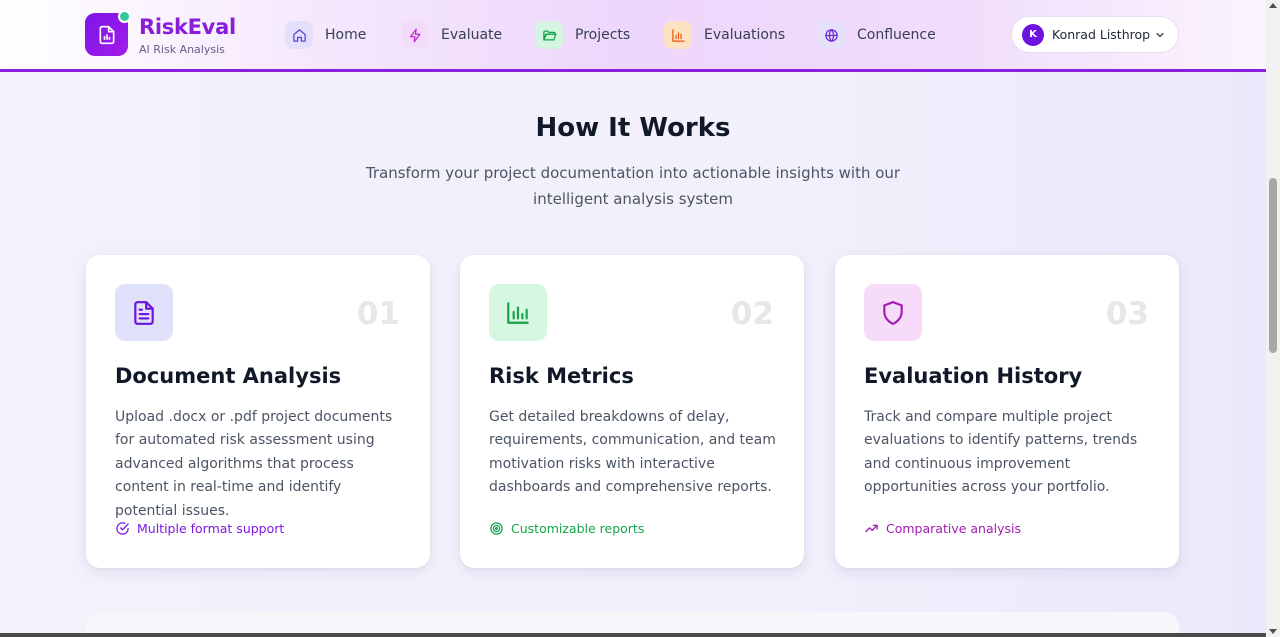 The image size is (1280, 637). Describe the element at coordinates (211, 528) in the screenshot. I see `card-feature-label: Multiple format support` at that location.